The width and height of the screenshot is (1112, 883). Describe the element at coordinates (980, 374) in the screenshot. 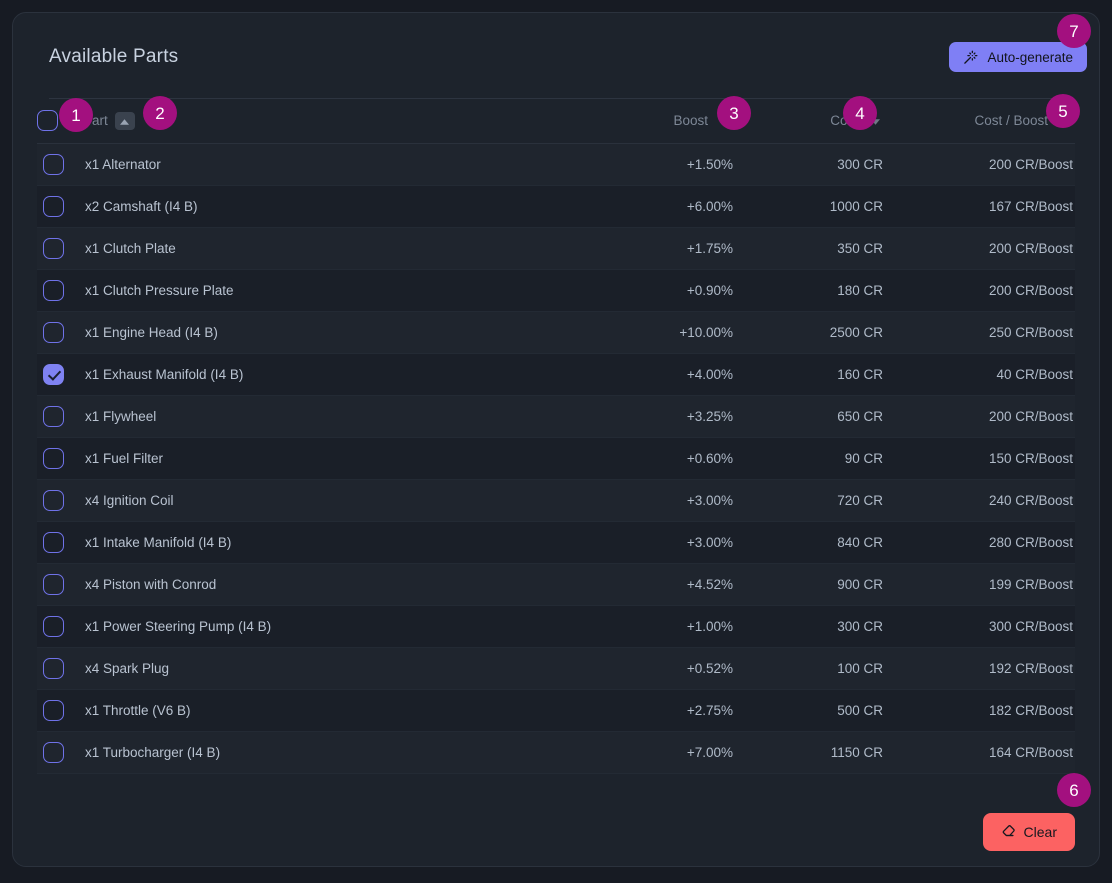

I see `cost-per-boost-value: 40 CR/Boost` at that location.